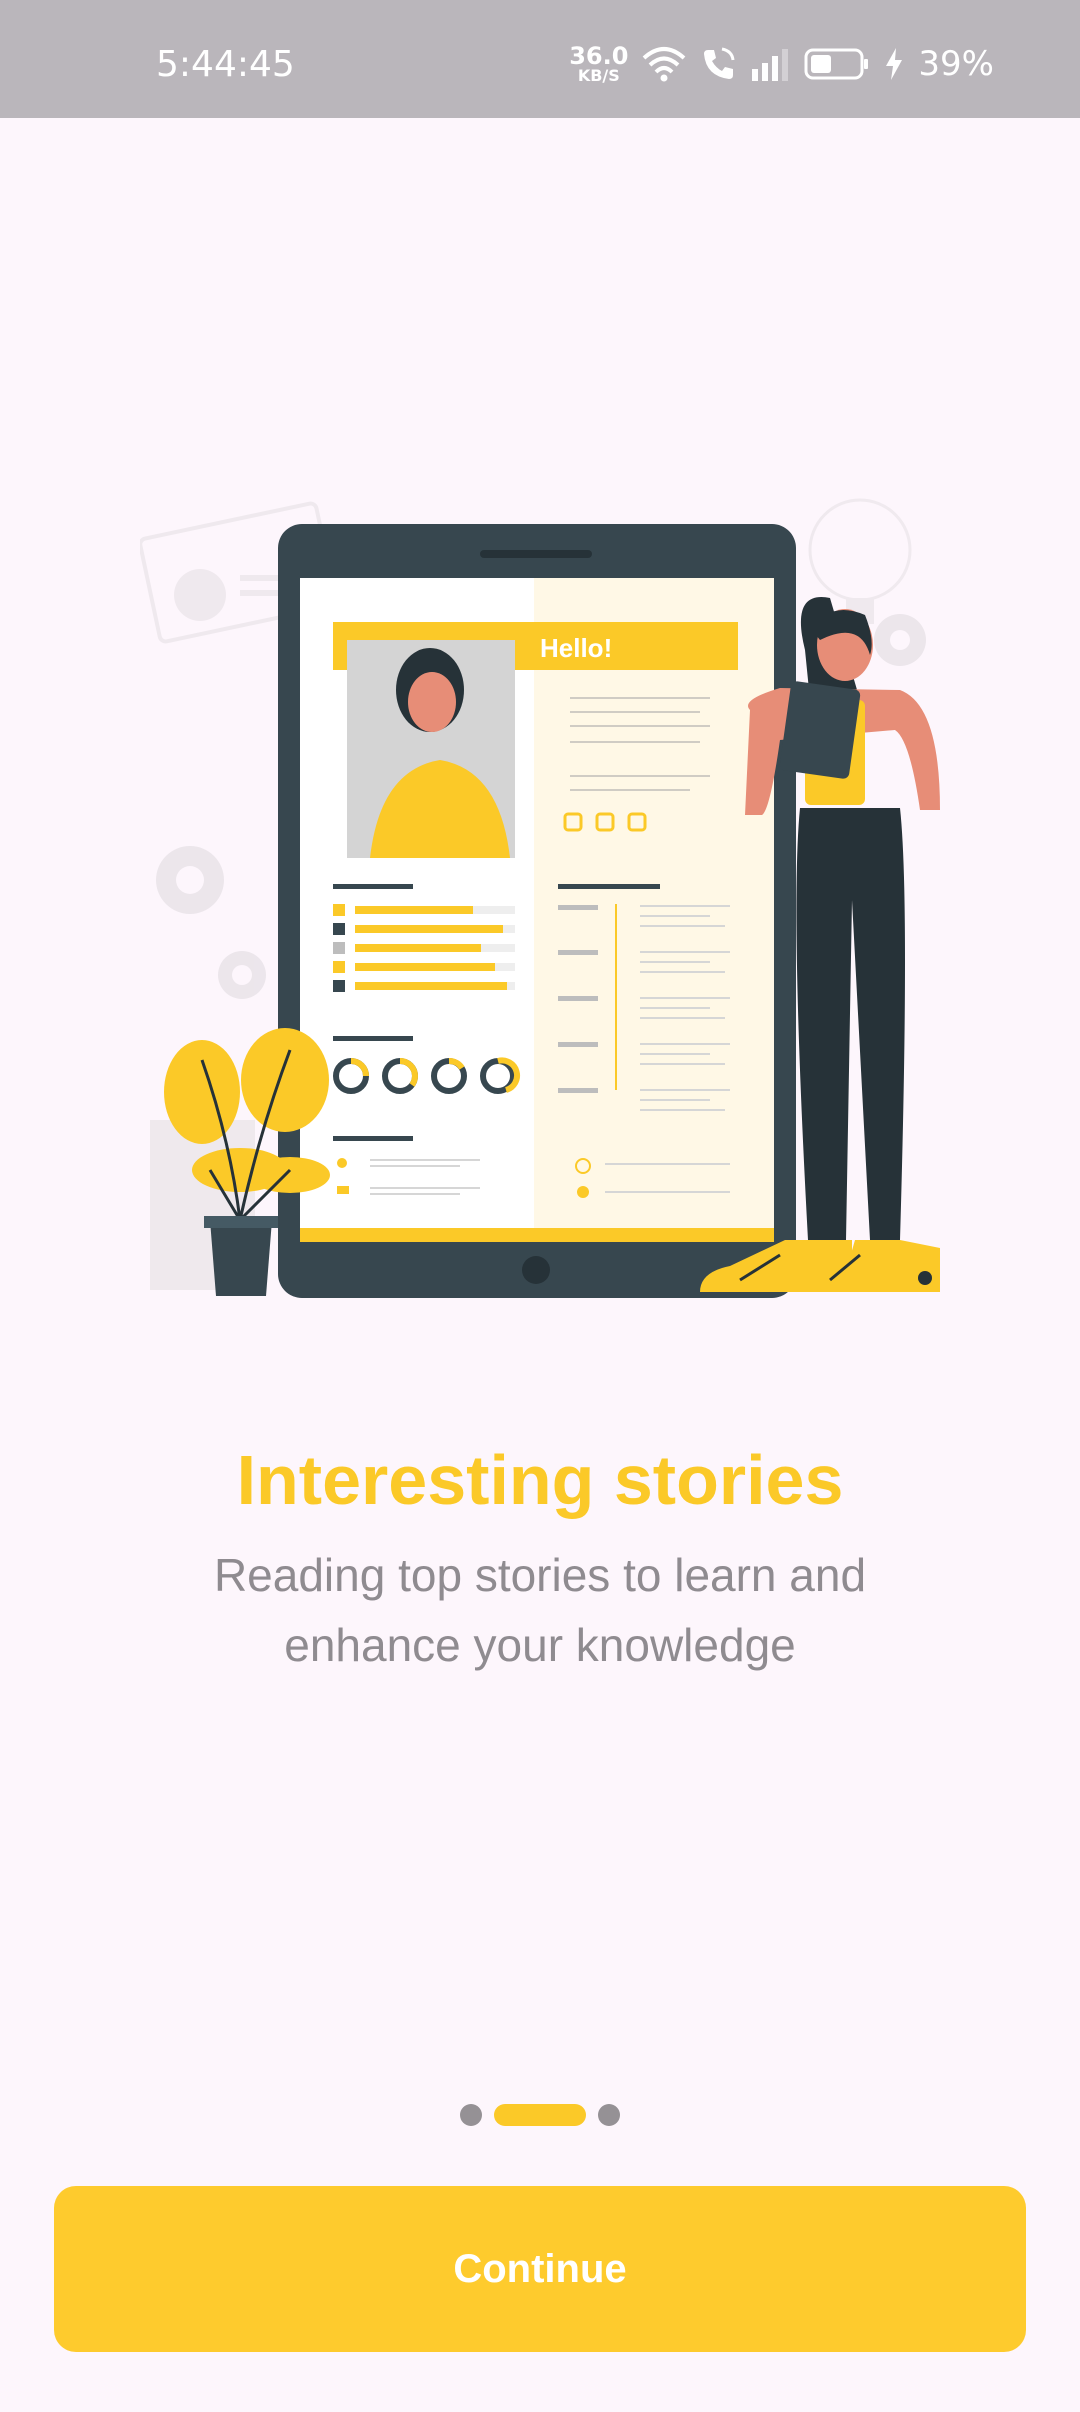 The width and height of the screenshot is (1080, 2412). What do you see at coordinates (956, 64) in the screenshot?
I see `battery-percent: 39%` at bounding box center [956, 64].